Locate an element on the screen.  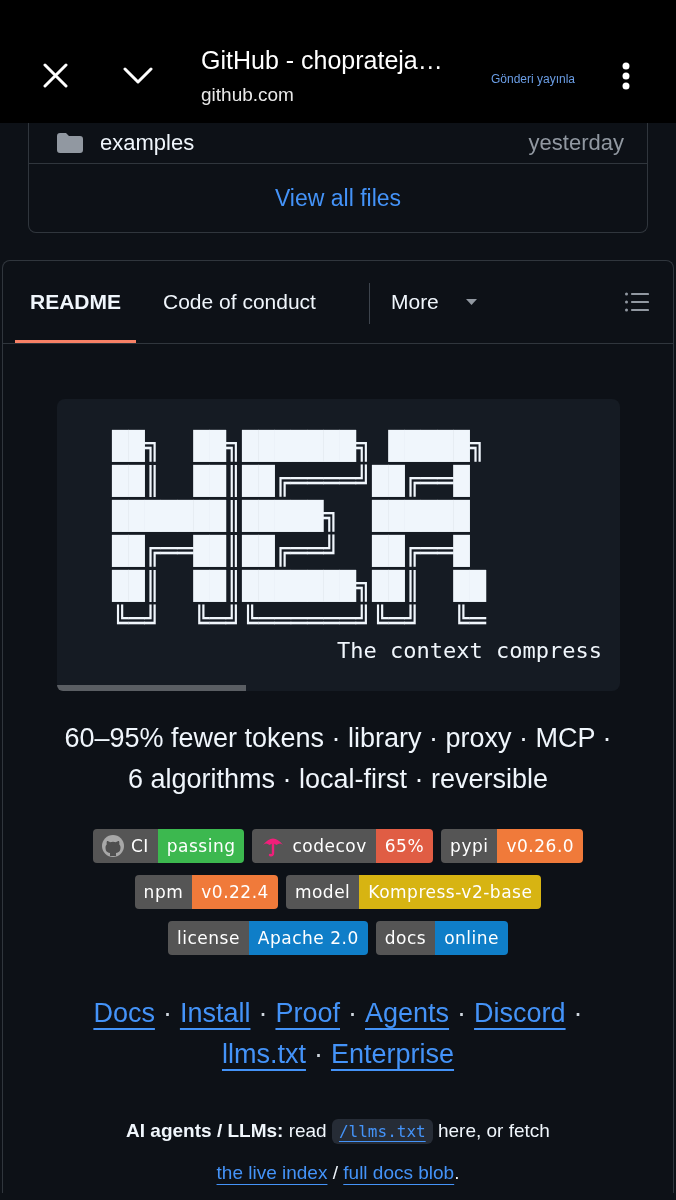
folder-icon is located at coordinates (70, 143).